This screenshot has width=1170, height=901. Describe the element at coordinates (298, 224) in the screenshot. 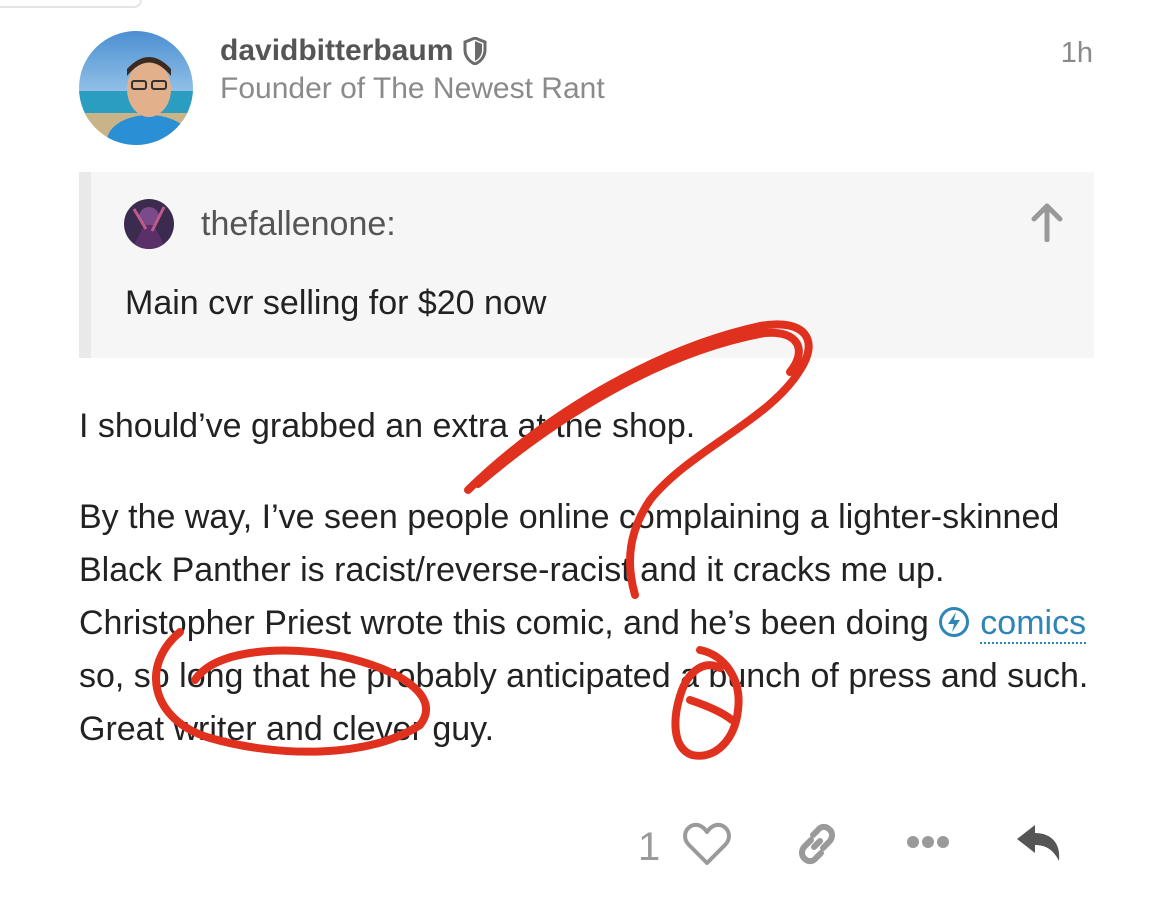

I see `quote-author: thefallenone:` at that location.